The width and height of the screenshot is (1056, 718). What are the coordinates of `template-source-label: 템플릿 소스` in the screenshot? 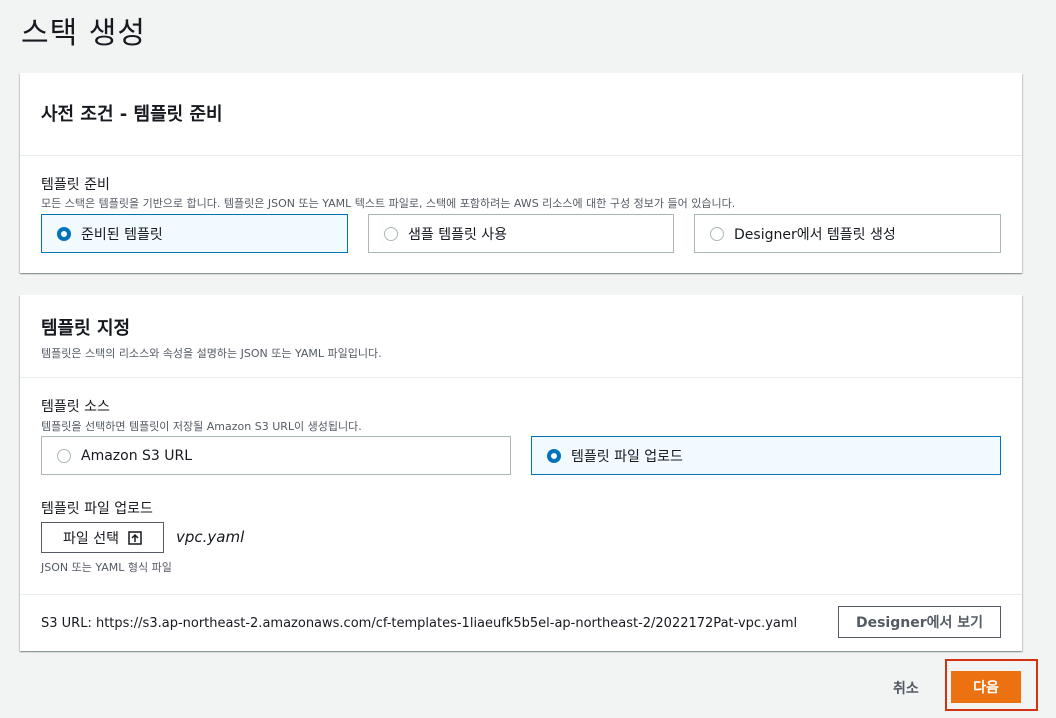 It's located at (75, 407).